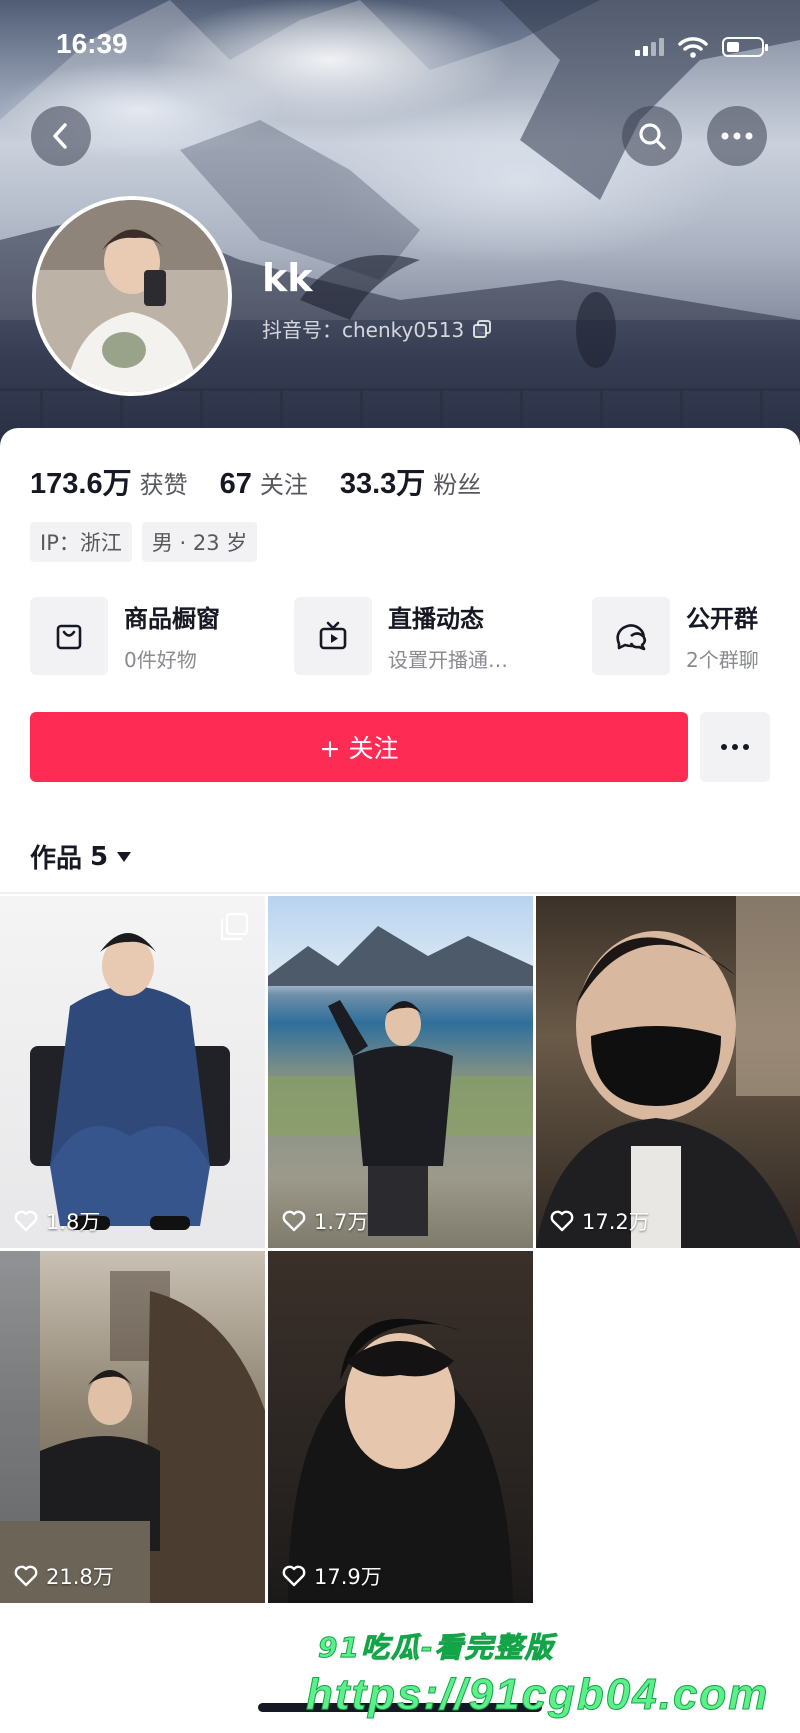 This screenshot has height=1733, width=800. Describe the element at coordinates (745, 47) in the screenshot. I see `battery-icon` at that location.